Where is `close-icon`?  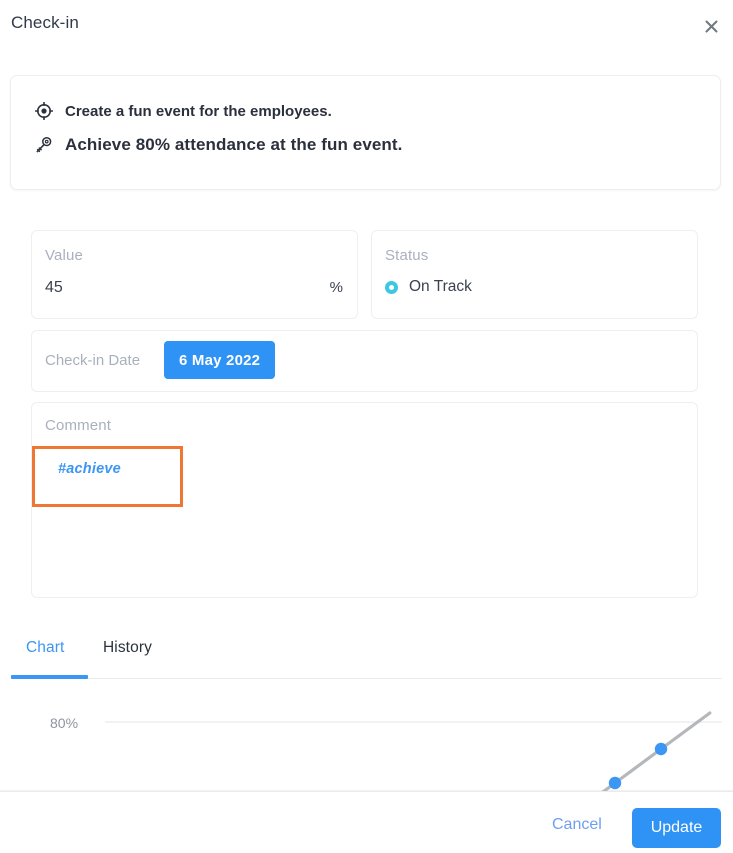
close-icon is located at coordinates (711, 26).